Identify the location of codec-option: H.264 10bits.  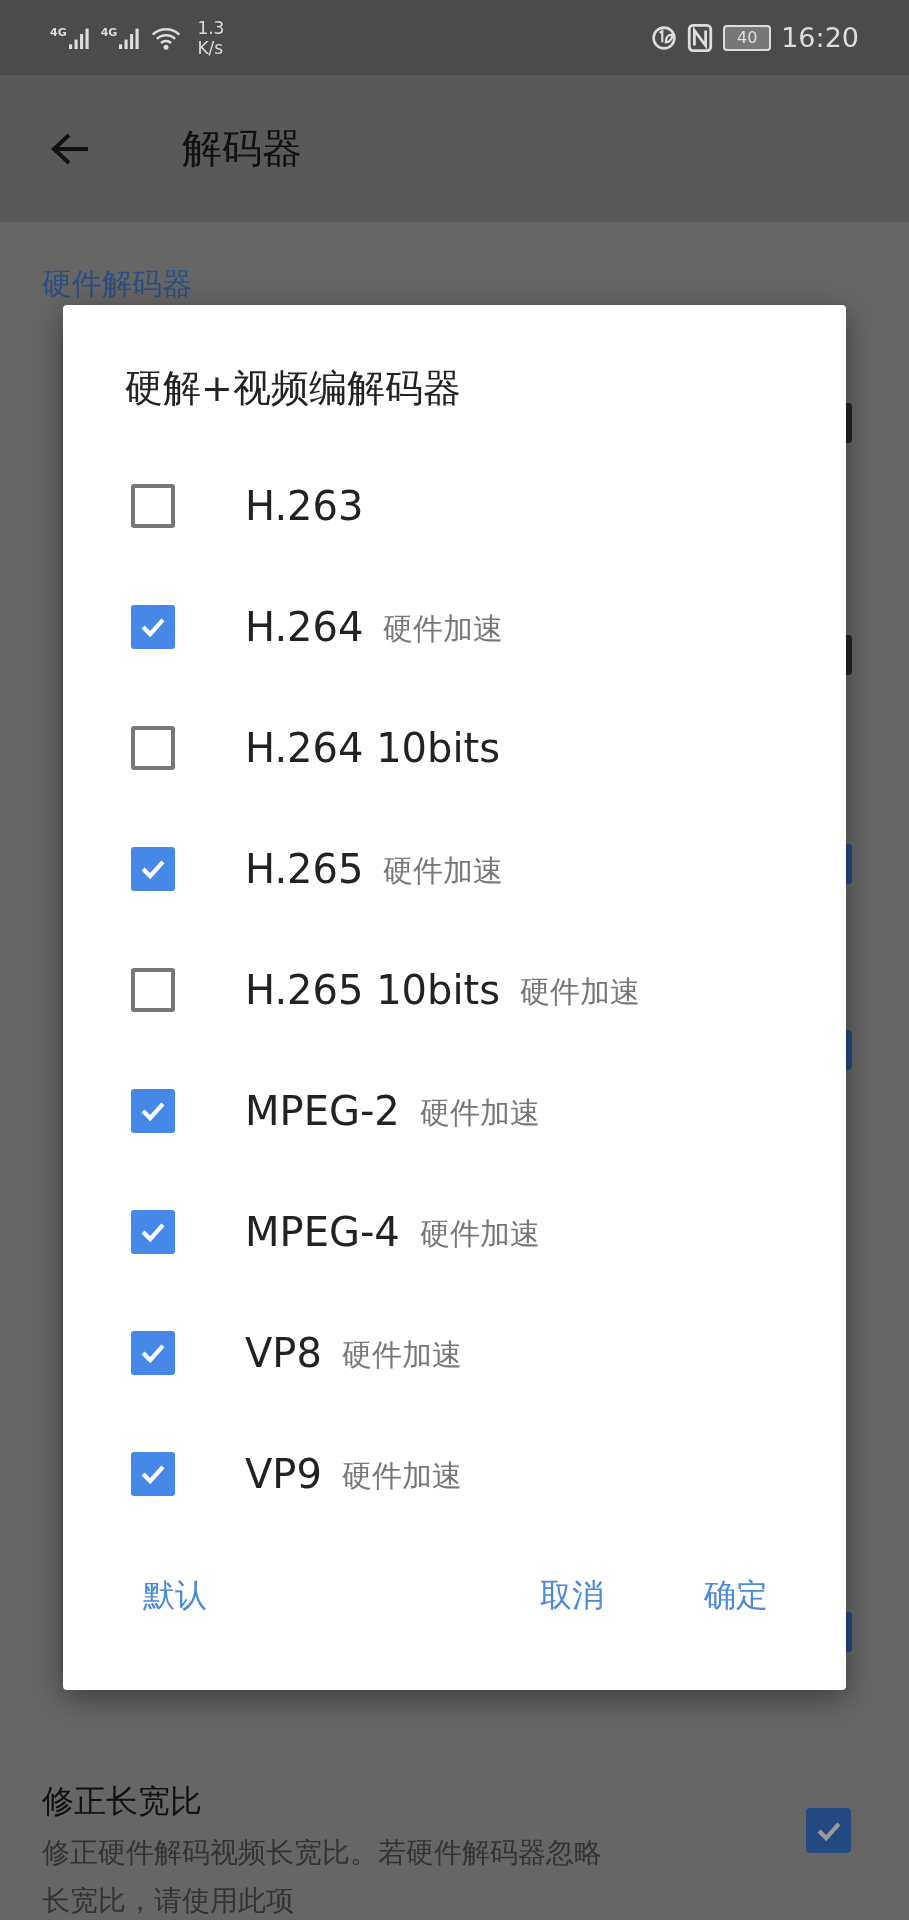
(454, 747).